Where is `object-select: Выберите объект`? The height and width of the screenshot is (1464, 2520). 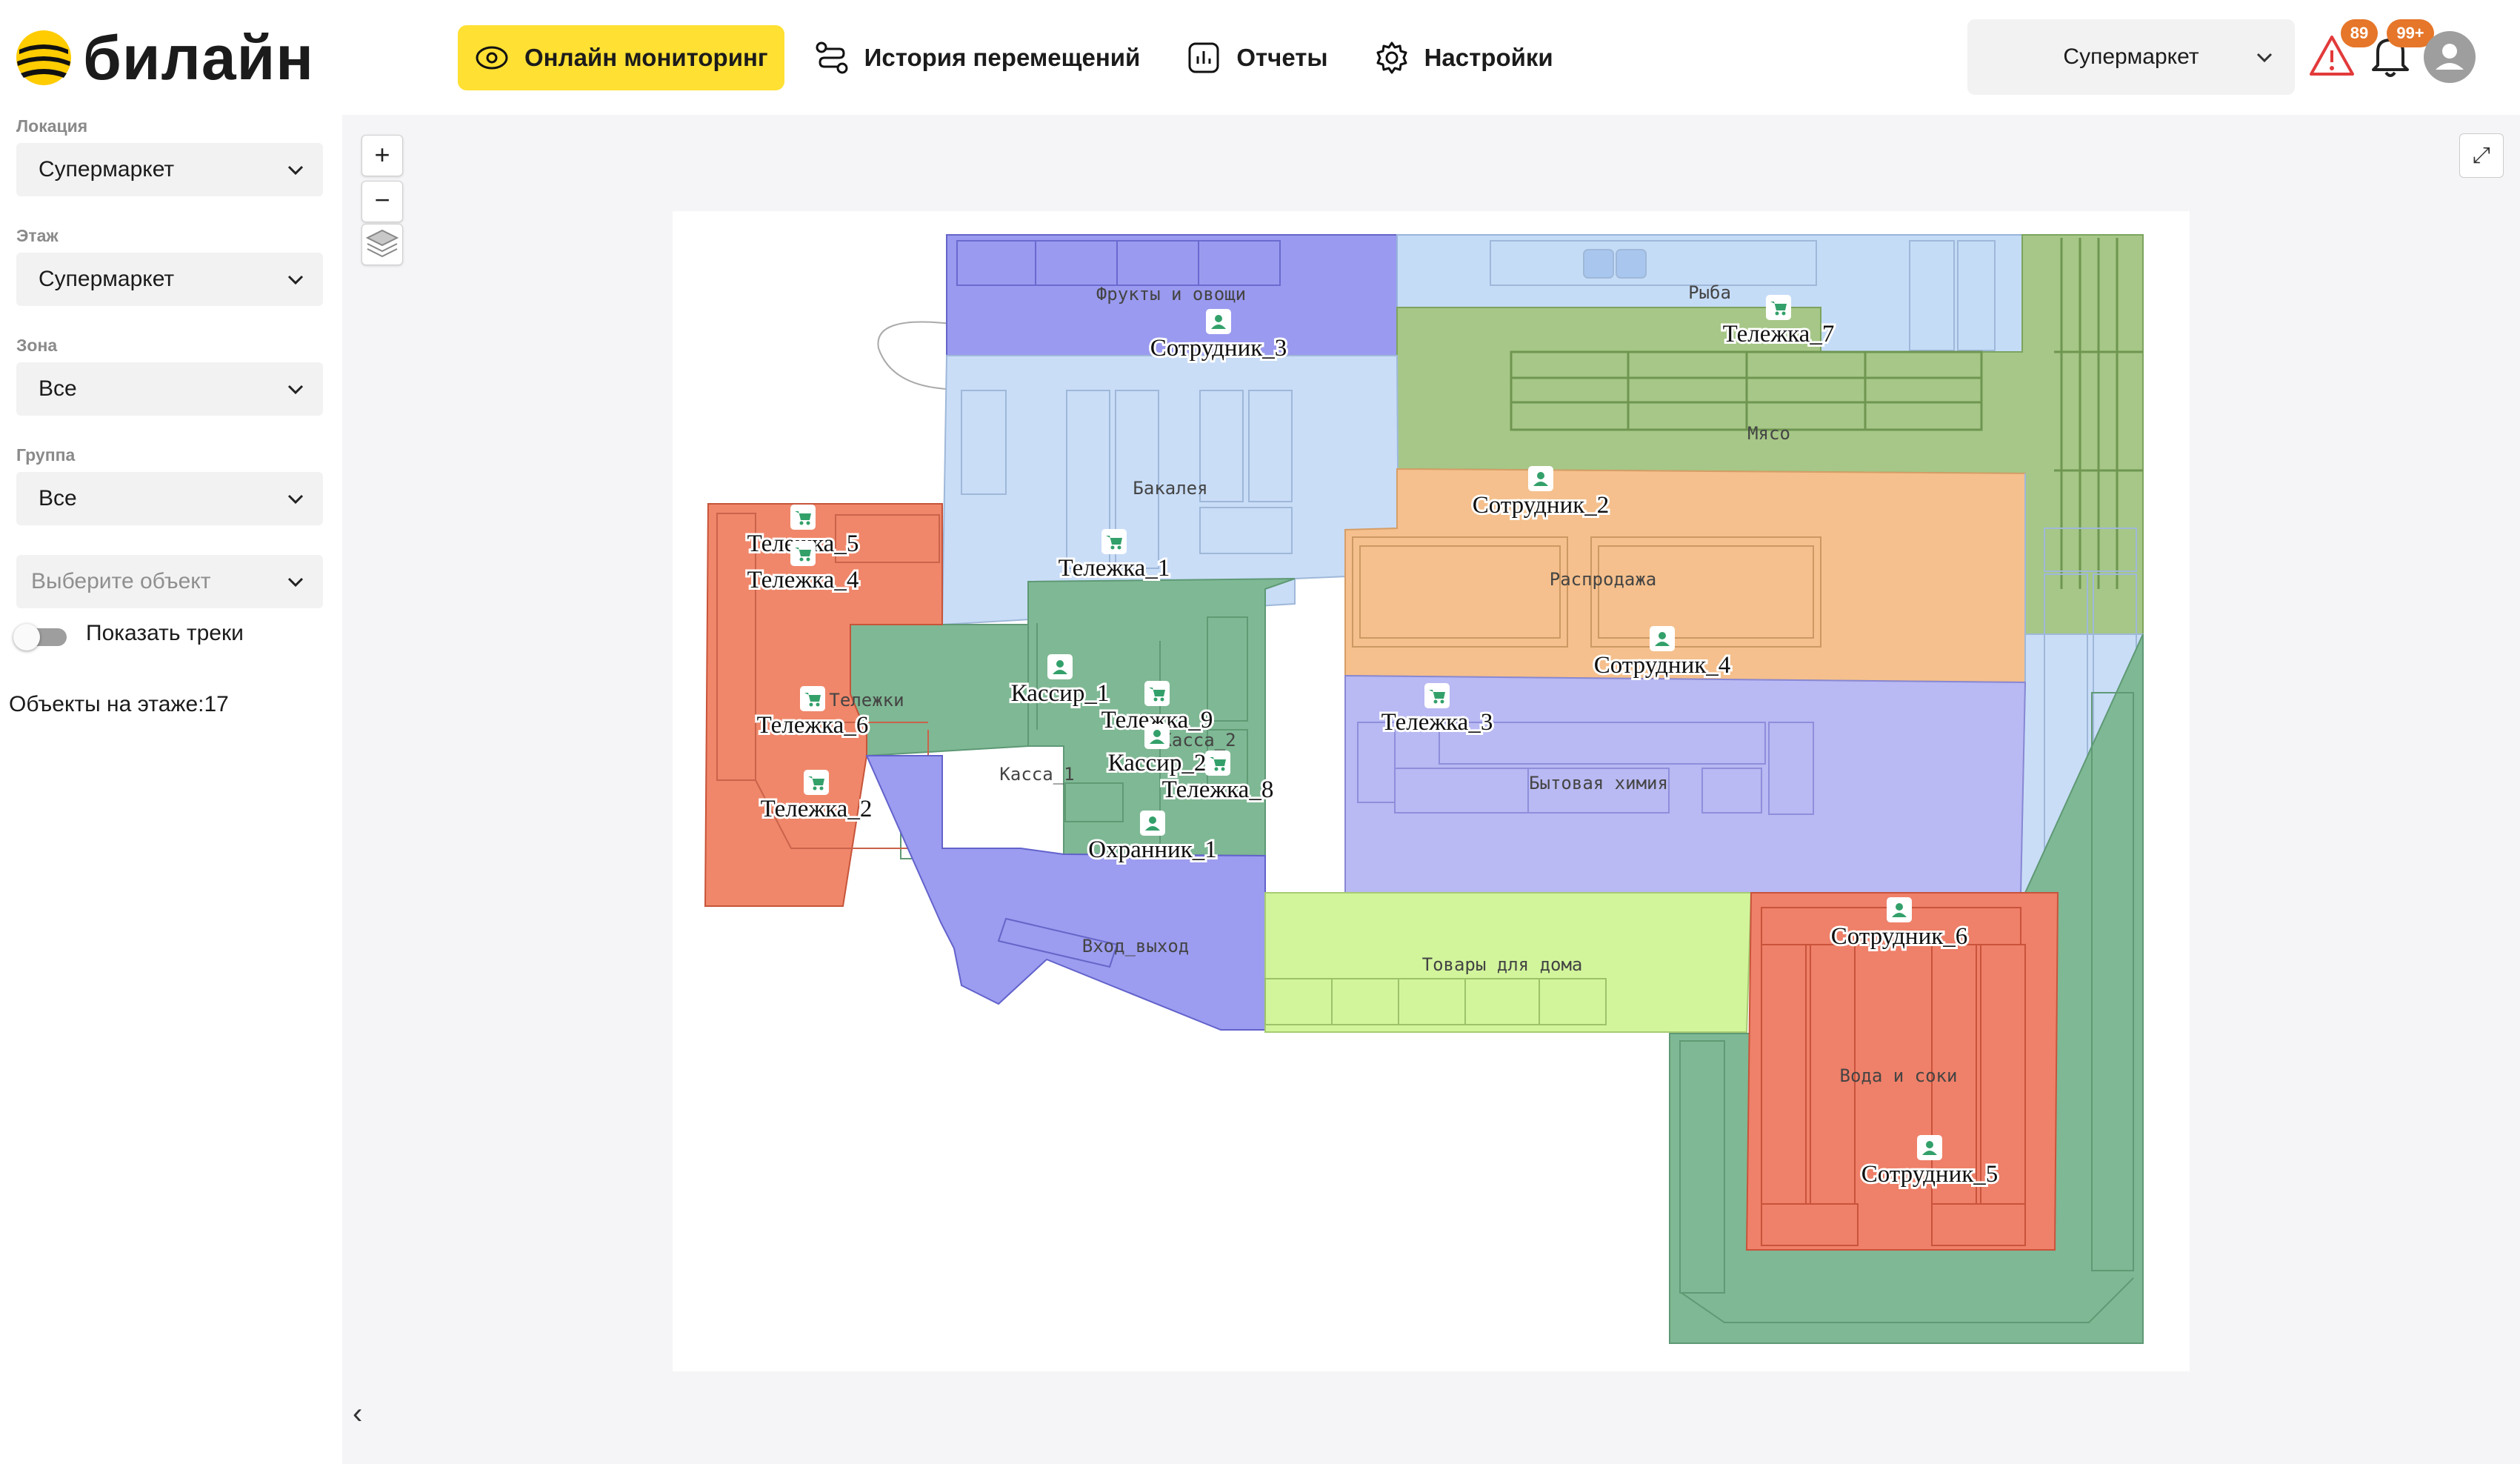
object-select: Выберите объект is located at coordinates (169, 581).